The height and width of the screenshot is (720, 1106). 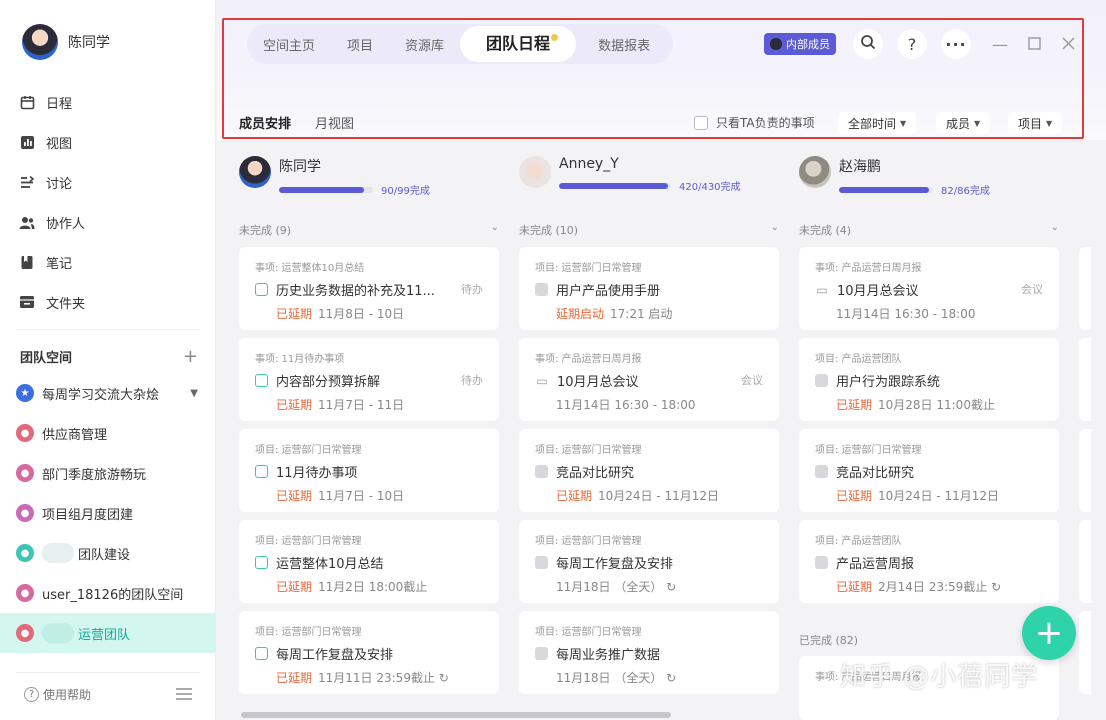 I want to click on group-header-incomplete: 未完成 (10) ⌄, so click(x=649, y=230).